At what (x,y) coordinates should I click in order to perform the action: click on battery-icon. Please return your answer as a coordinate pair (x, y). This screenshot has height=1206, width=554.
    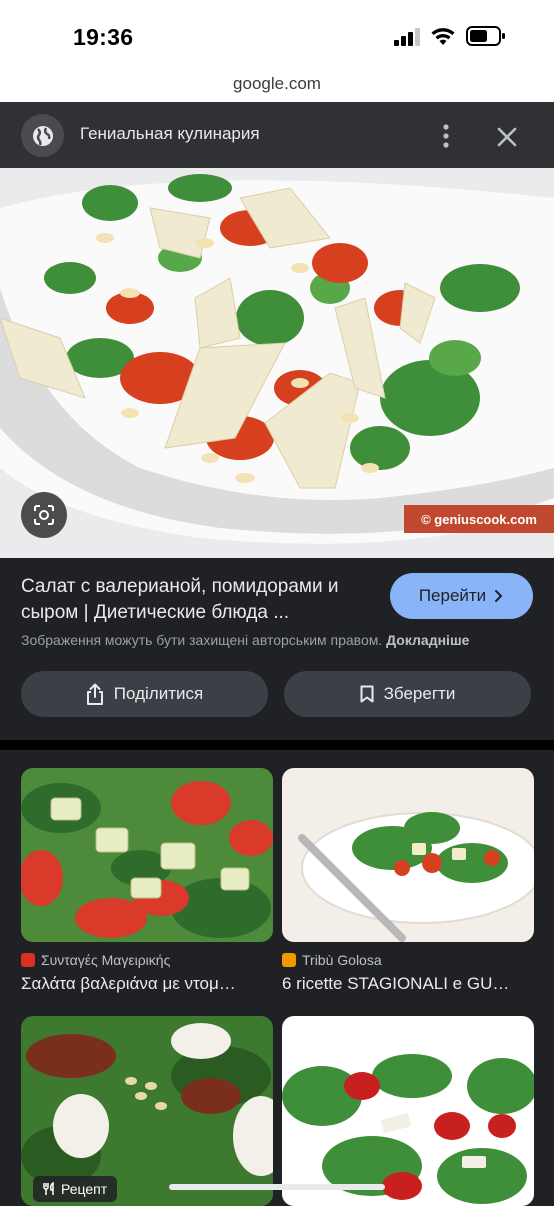
    Looking at the image, I should click on (485, 36).